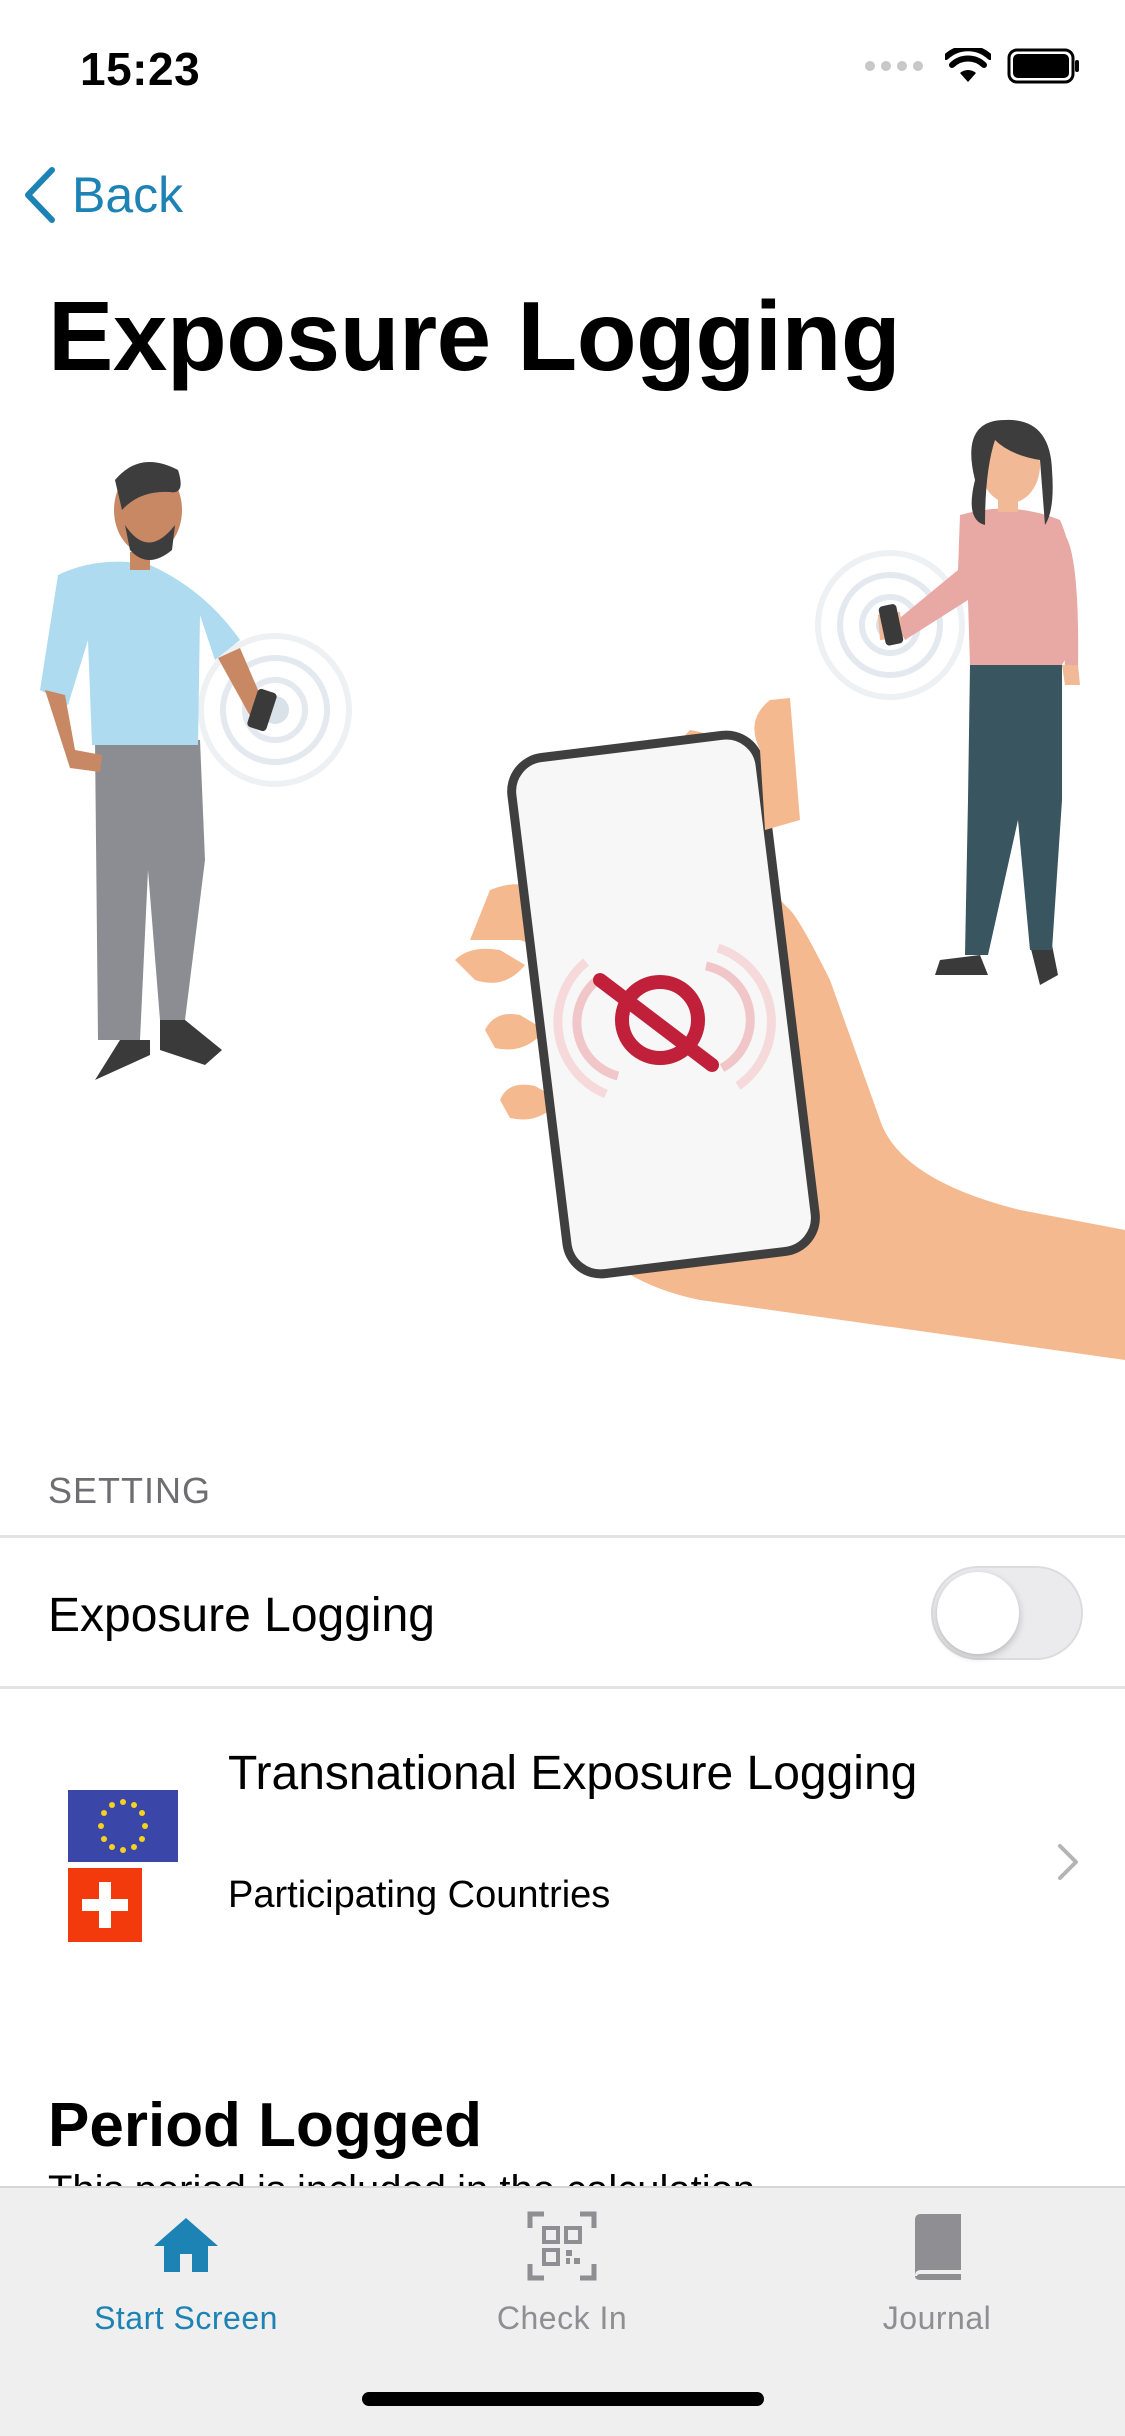  What do you see at coordinates (562, 1687) in the screenshot?
I see `divider` at bounding box center [562, 1687].